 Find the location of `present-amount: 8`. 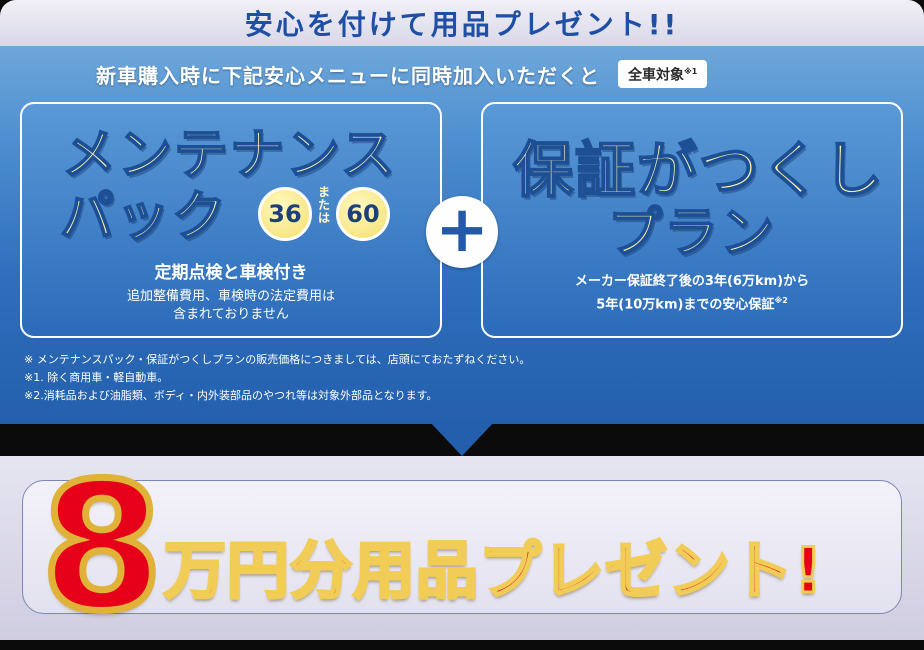

present-amount: 8 is located at coordinates (101, 547).